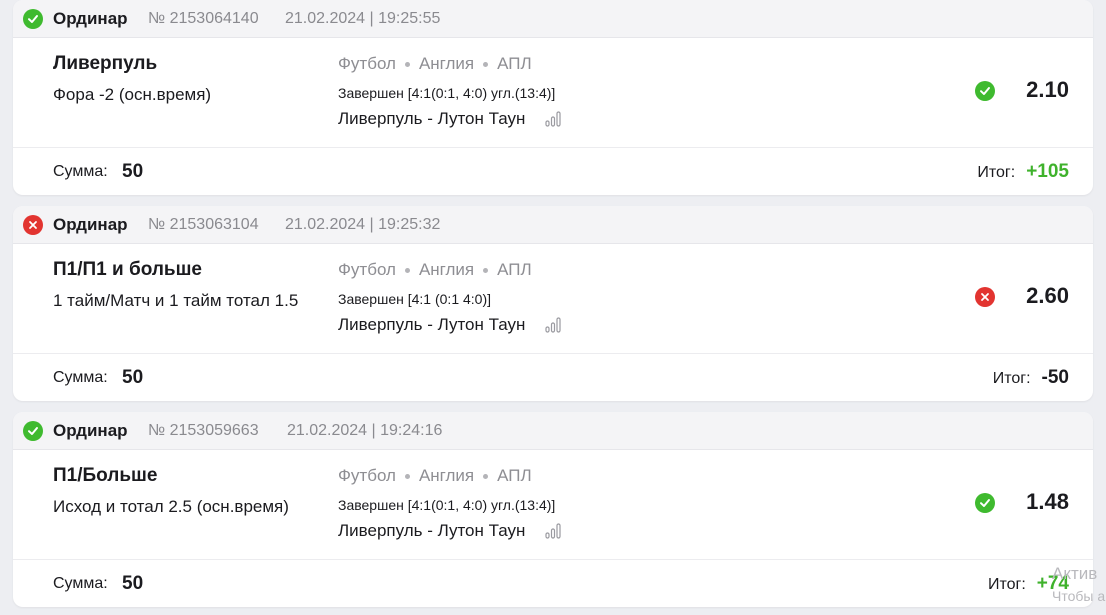 This screenshot has width=1106, height=615. What do you see at coordinates (176, 300) in the screenshot?
I see `selection-text: 1 тайм/Матч и 1 тайм тотал 1.5` at bounding box center [176, 300].